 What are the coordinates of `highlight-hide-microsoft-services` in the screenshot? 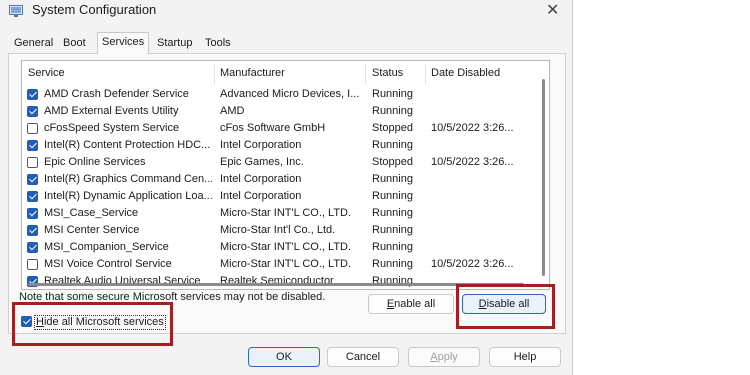 It's located at (92, 324).